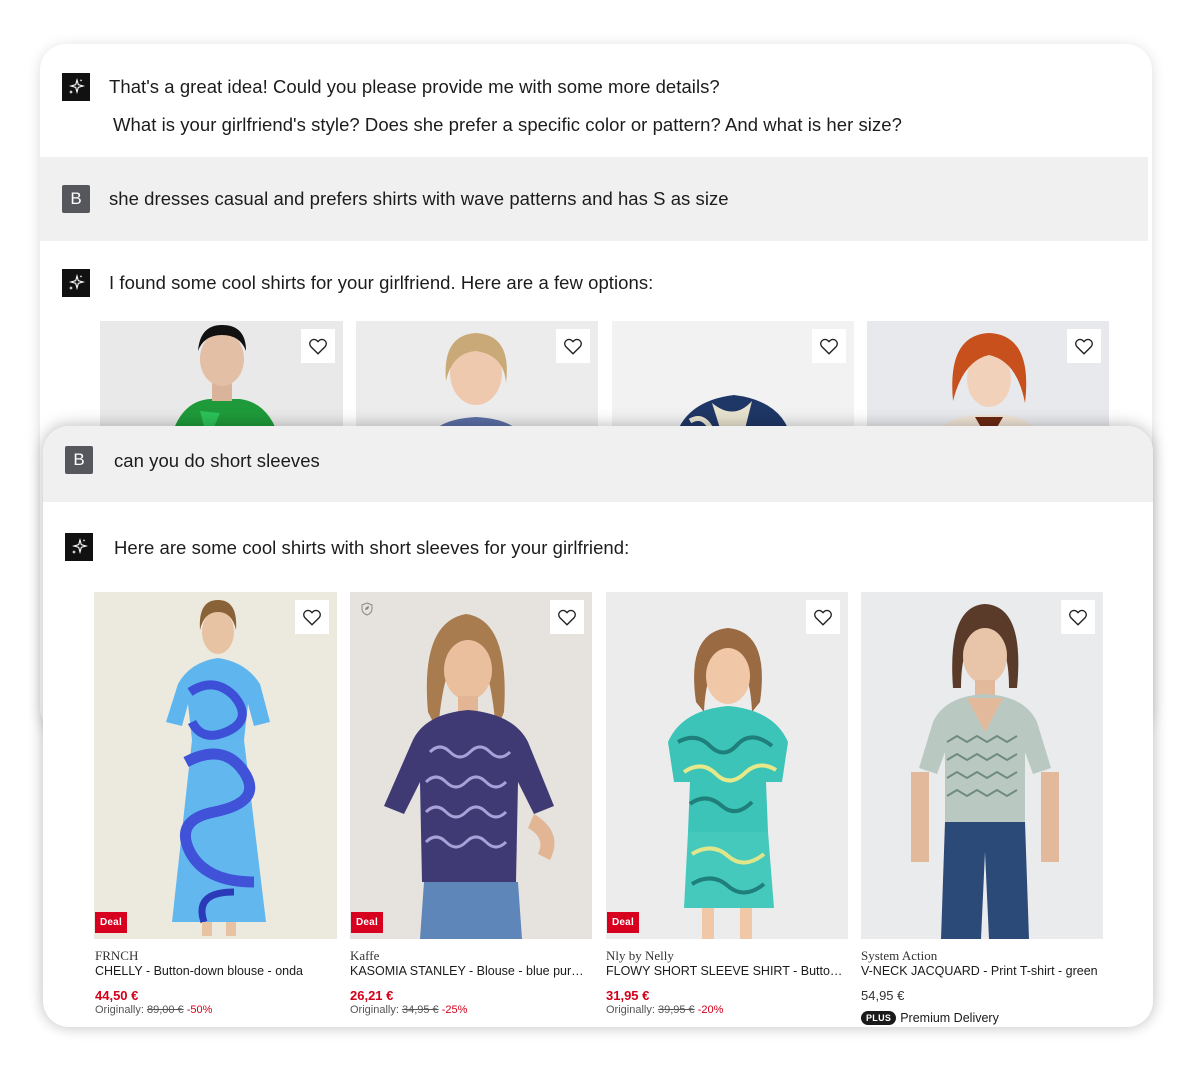 Image resolution: width=1200 pixels, height=1088 pixels. What do you see at coordinates (199, 1010) in the screenshot?
I see `discount-percent: -50%` at bounding box center [199, 1010].